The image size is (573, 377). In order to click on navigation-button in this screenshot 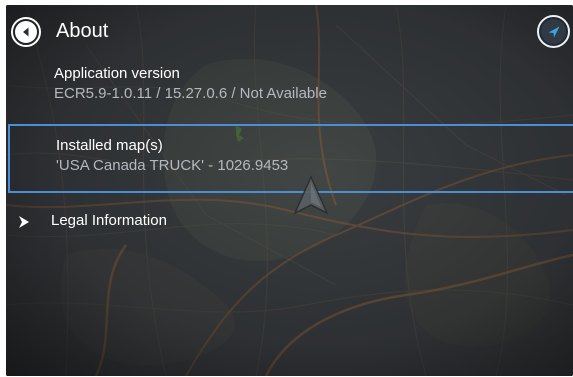, I will do `click(553, 31)`.